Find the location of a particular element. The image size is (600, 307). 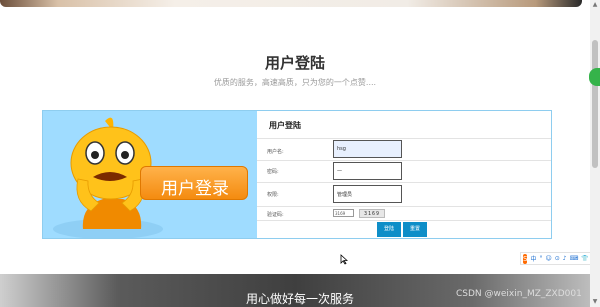

ime-punctuation-icon: ° is located at coordinates (540, 258).